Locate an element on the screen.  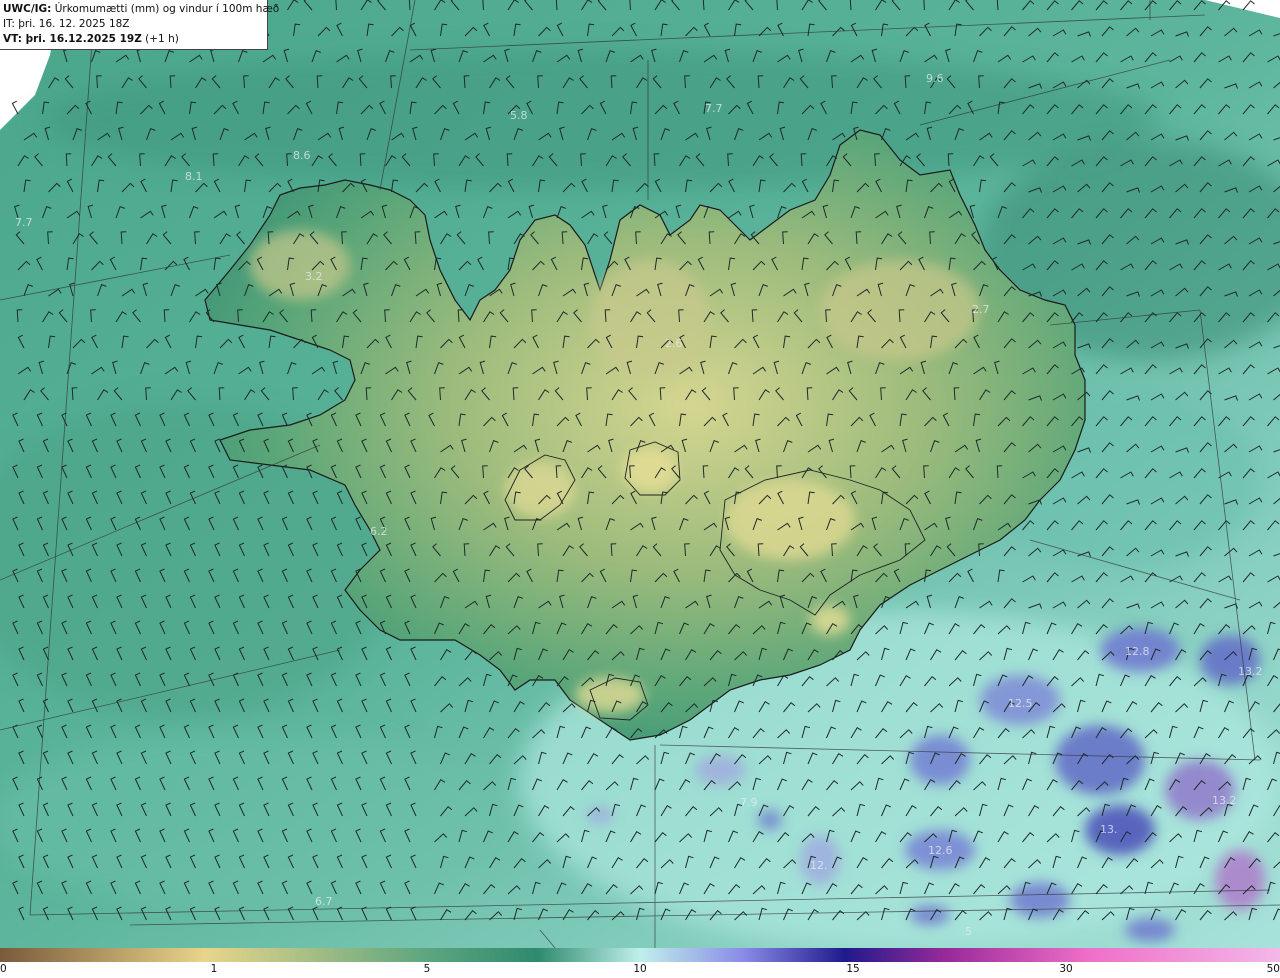
valid-time-line: VT: þri. 16.12.2025 19Z (+1 h) is located at coordinates (135, 39).